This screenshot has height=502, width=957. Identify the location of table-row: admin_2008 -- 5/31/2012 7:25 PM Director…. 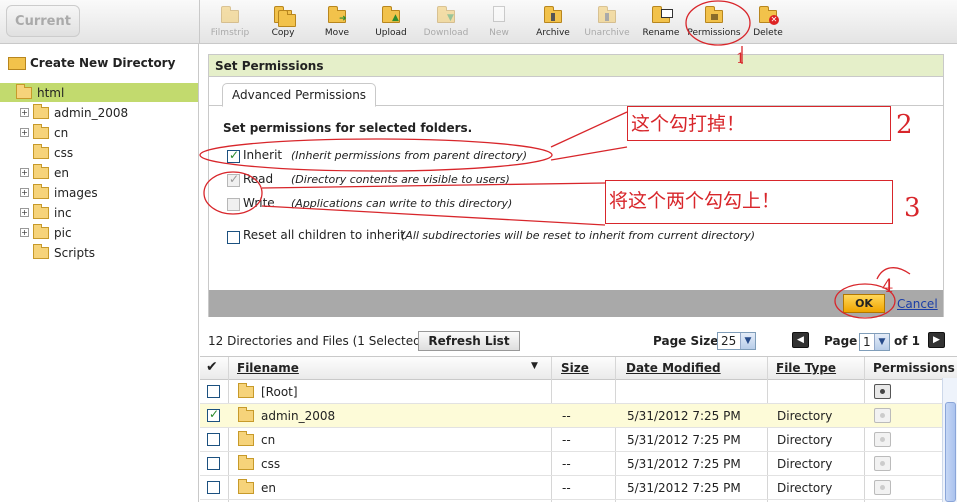
(572, 416).